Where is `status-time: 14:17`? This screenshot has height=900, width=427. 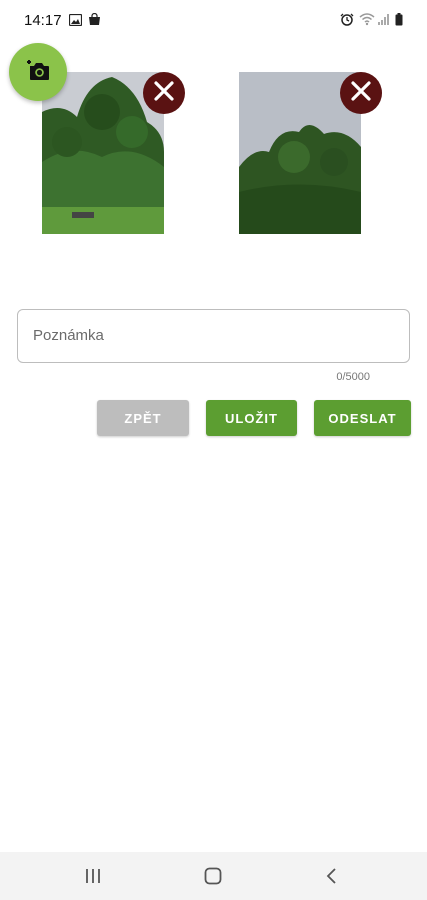
status-time: 14:17 is located at coordinates (43, 20).